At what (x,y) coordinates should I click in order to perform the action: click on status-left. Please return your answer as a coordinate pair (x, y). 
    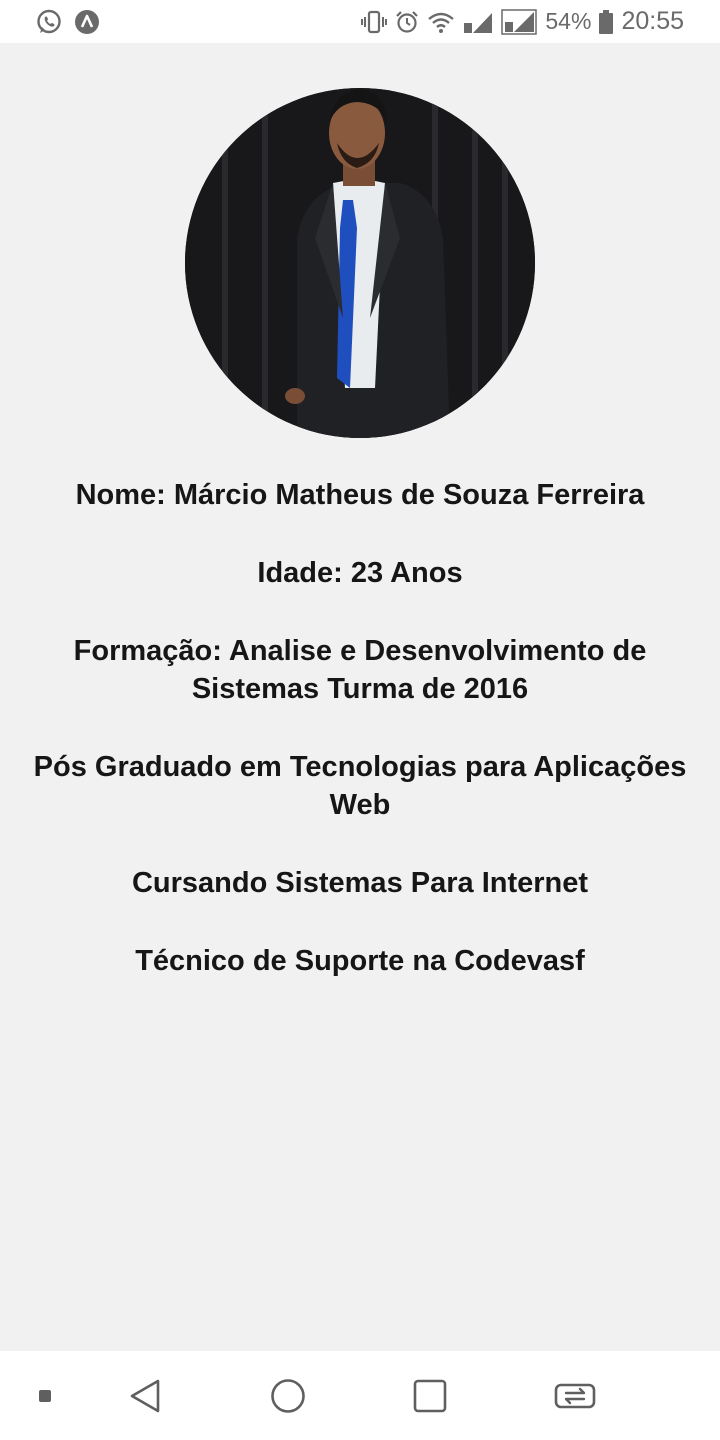
    Looking at the image, I should click on (68, 22).